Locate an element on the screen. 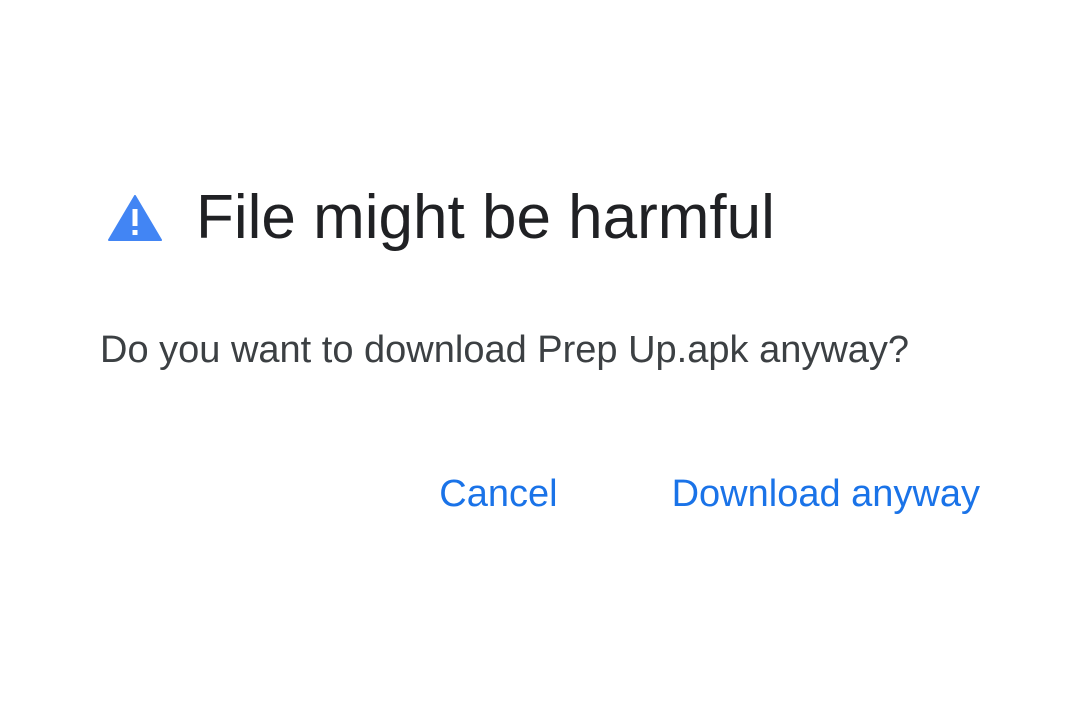  dialog-header: File might be harmful is located at coordinates (441, 218).